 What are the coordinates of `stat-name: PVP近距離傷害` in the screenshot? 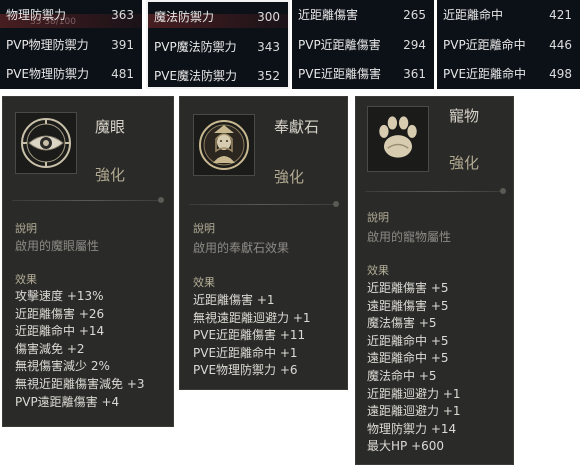 It's located at (339, 45).